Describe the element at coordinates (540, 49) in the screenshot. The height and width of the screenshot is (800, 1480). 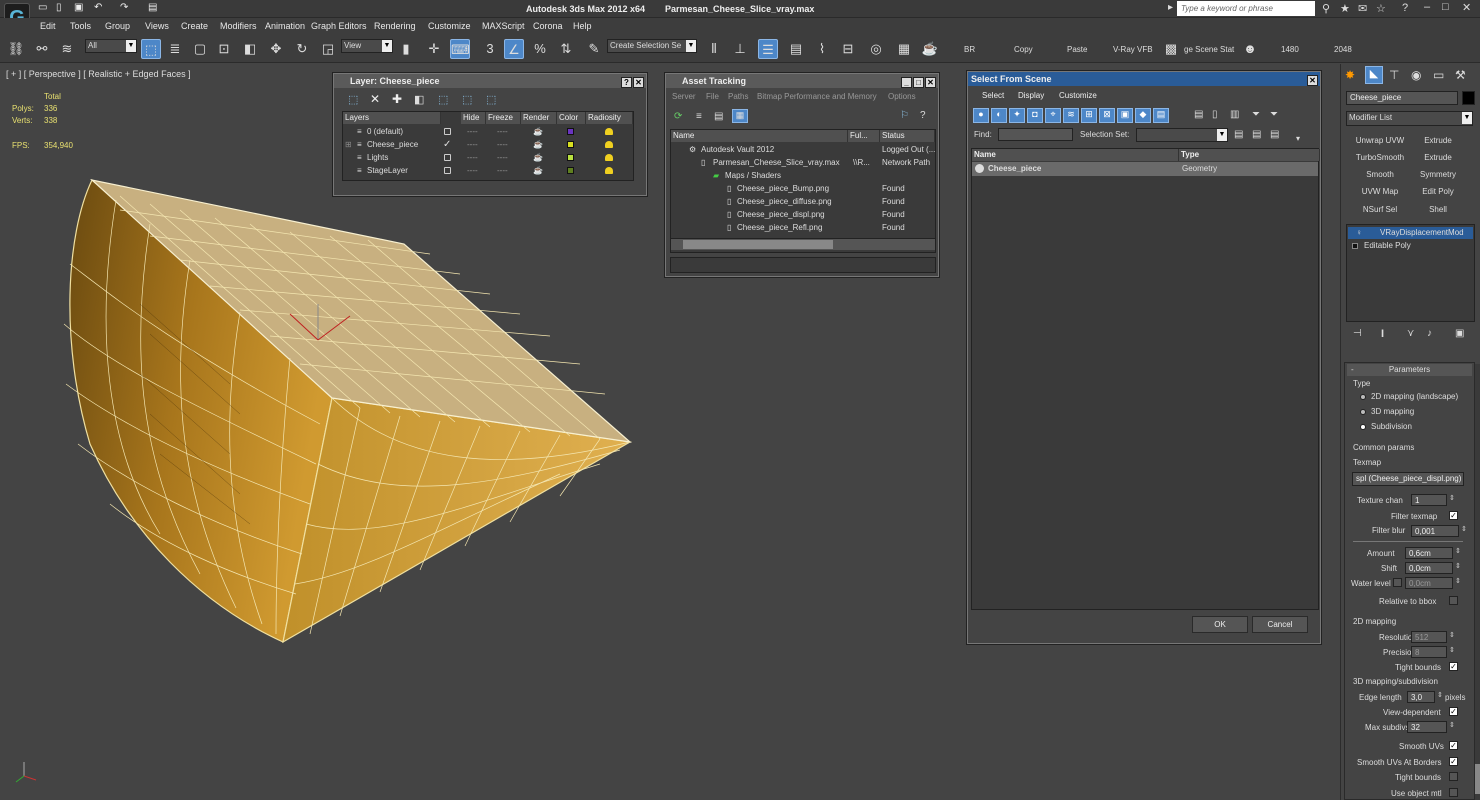
I see `percent-snap-icon: %` at that location.